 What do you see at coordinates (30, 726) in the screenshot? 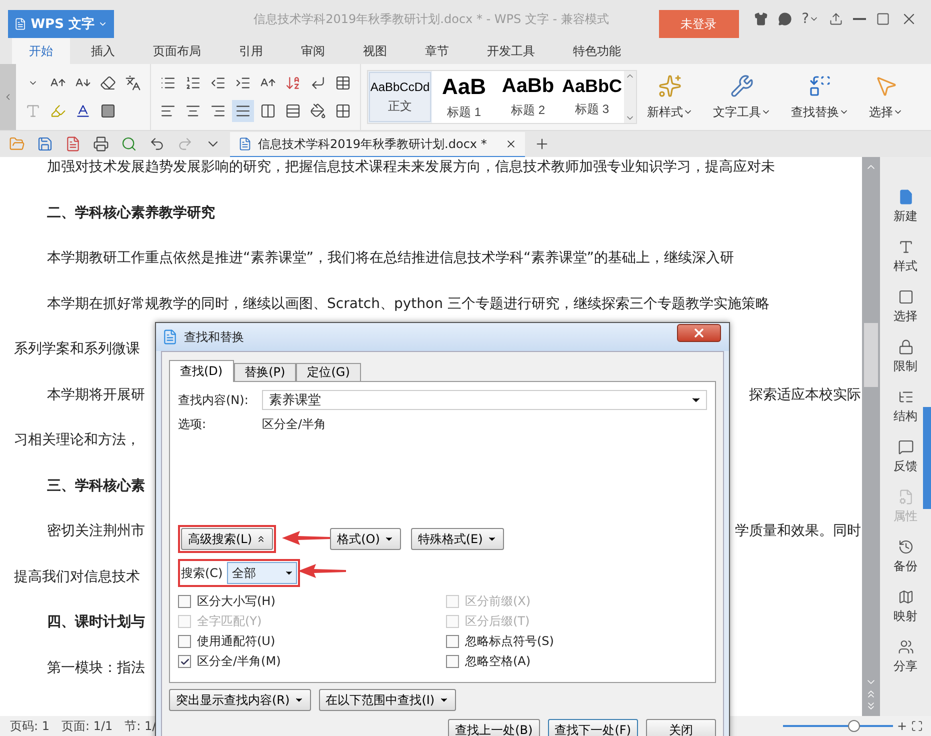
I see `status-text: 页码: 1` at bounding box center [30, 726].